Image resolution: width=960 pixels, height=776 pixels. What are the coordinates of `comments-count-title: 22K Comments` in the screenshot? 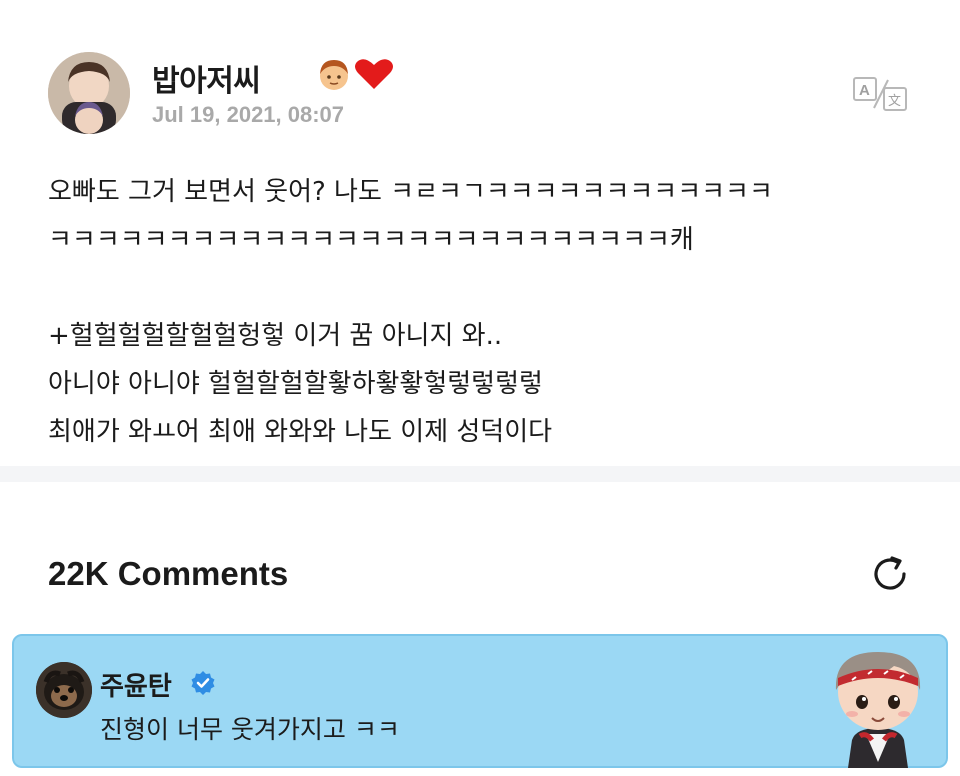 It's located at (168, 573).